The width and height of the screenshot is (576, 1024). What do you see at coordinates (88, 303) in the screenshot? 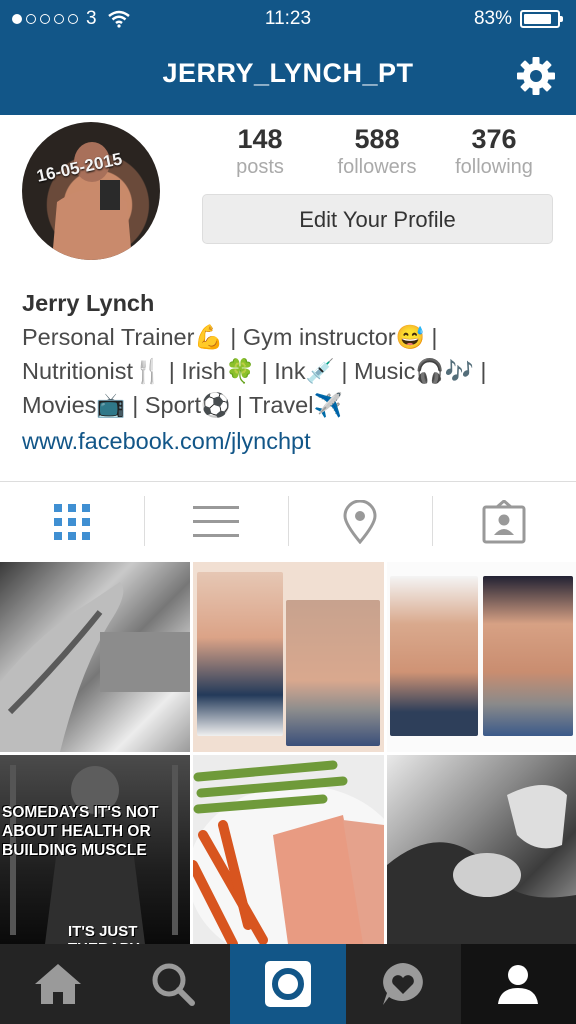
I see `profile-name: Jerry Lynch` at bounding box center [88, 303].